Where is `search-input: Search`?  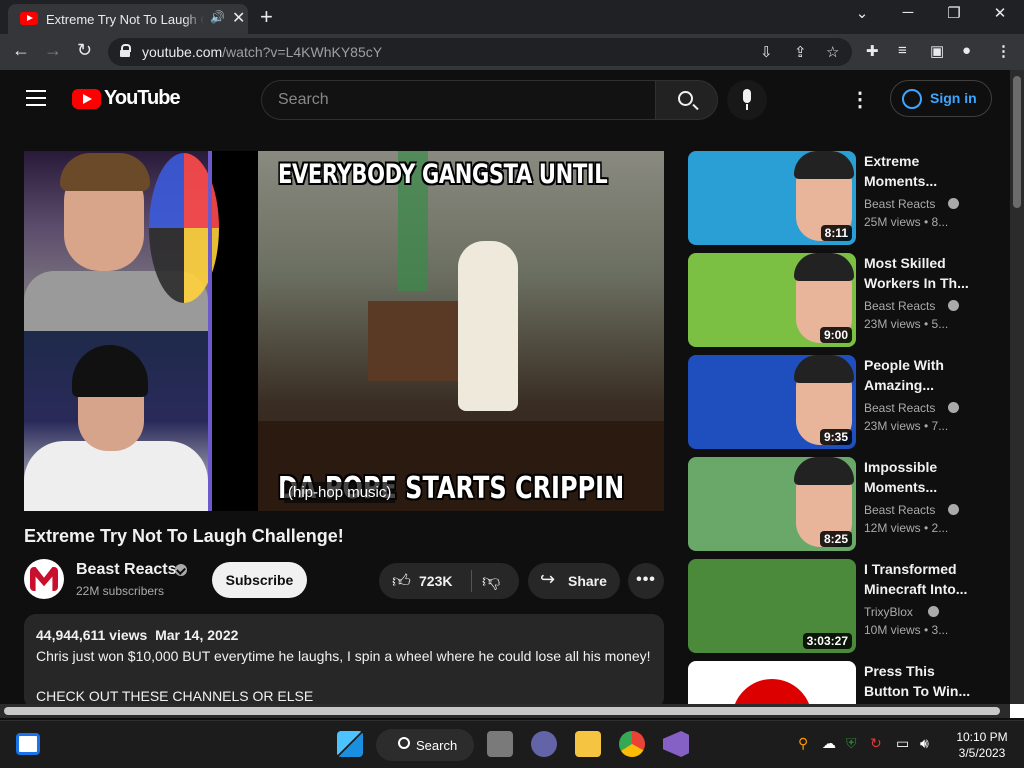
search-input: Search is located at coordinates (458, 100).